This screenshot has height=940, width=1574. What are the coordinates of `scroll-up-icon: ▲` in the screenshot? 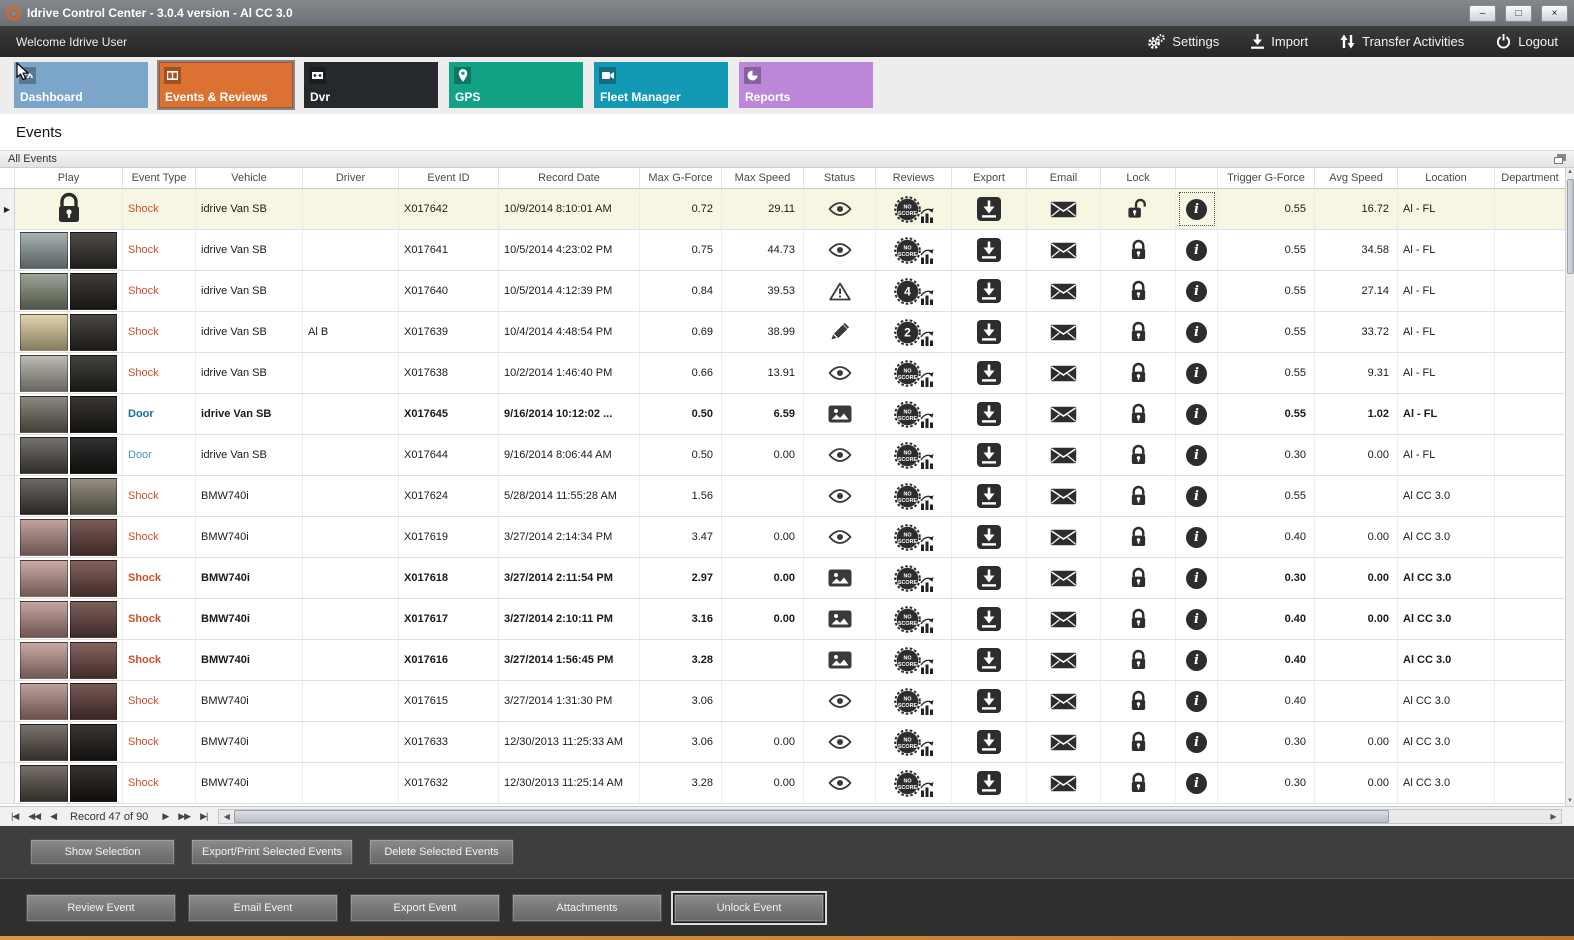 It's located at (1570, 172).